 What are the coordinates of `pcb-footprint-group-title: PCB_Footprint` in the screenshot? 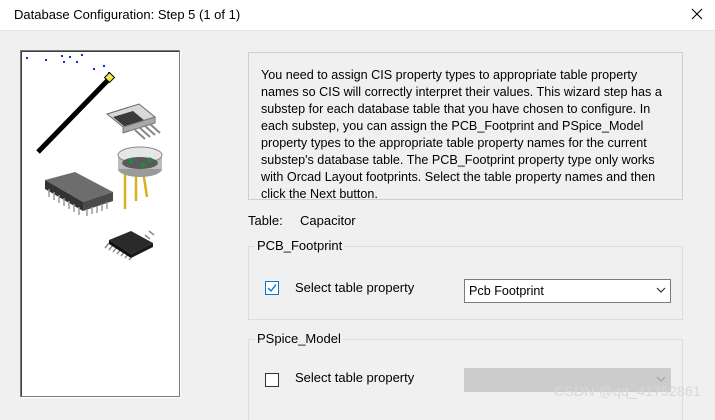 It's located at (300, 245).